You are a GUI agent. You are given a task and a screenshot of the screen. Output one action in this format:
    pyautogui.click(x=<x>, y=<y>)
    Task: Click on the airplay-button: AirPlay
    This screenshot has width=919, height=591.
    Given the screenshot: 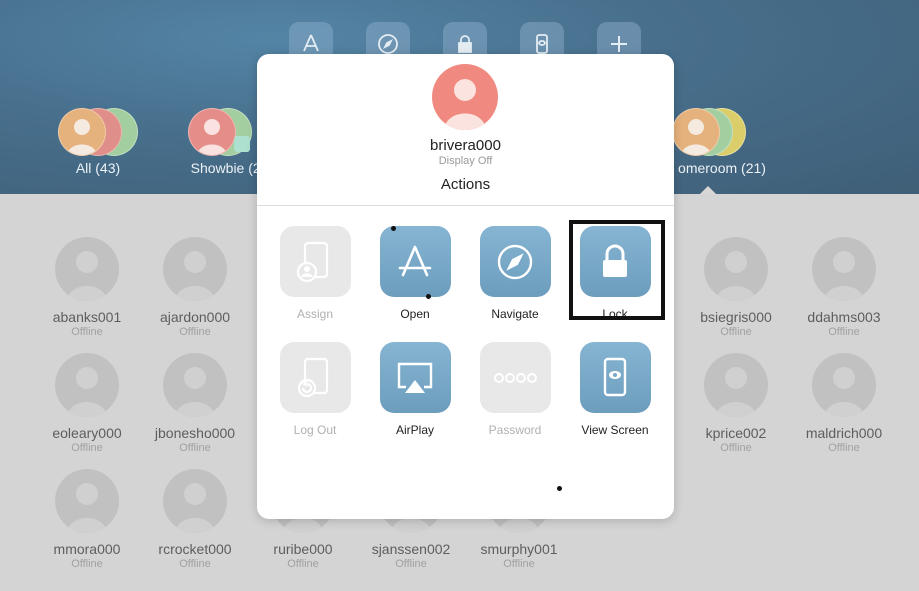 What is the action you would take?
    pyautogui.click(x=415, y=389)
    